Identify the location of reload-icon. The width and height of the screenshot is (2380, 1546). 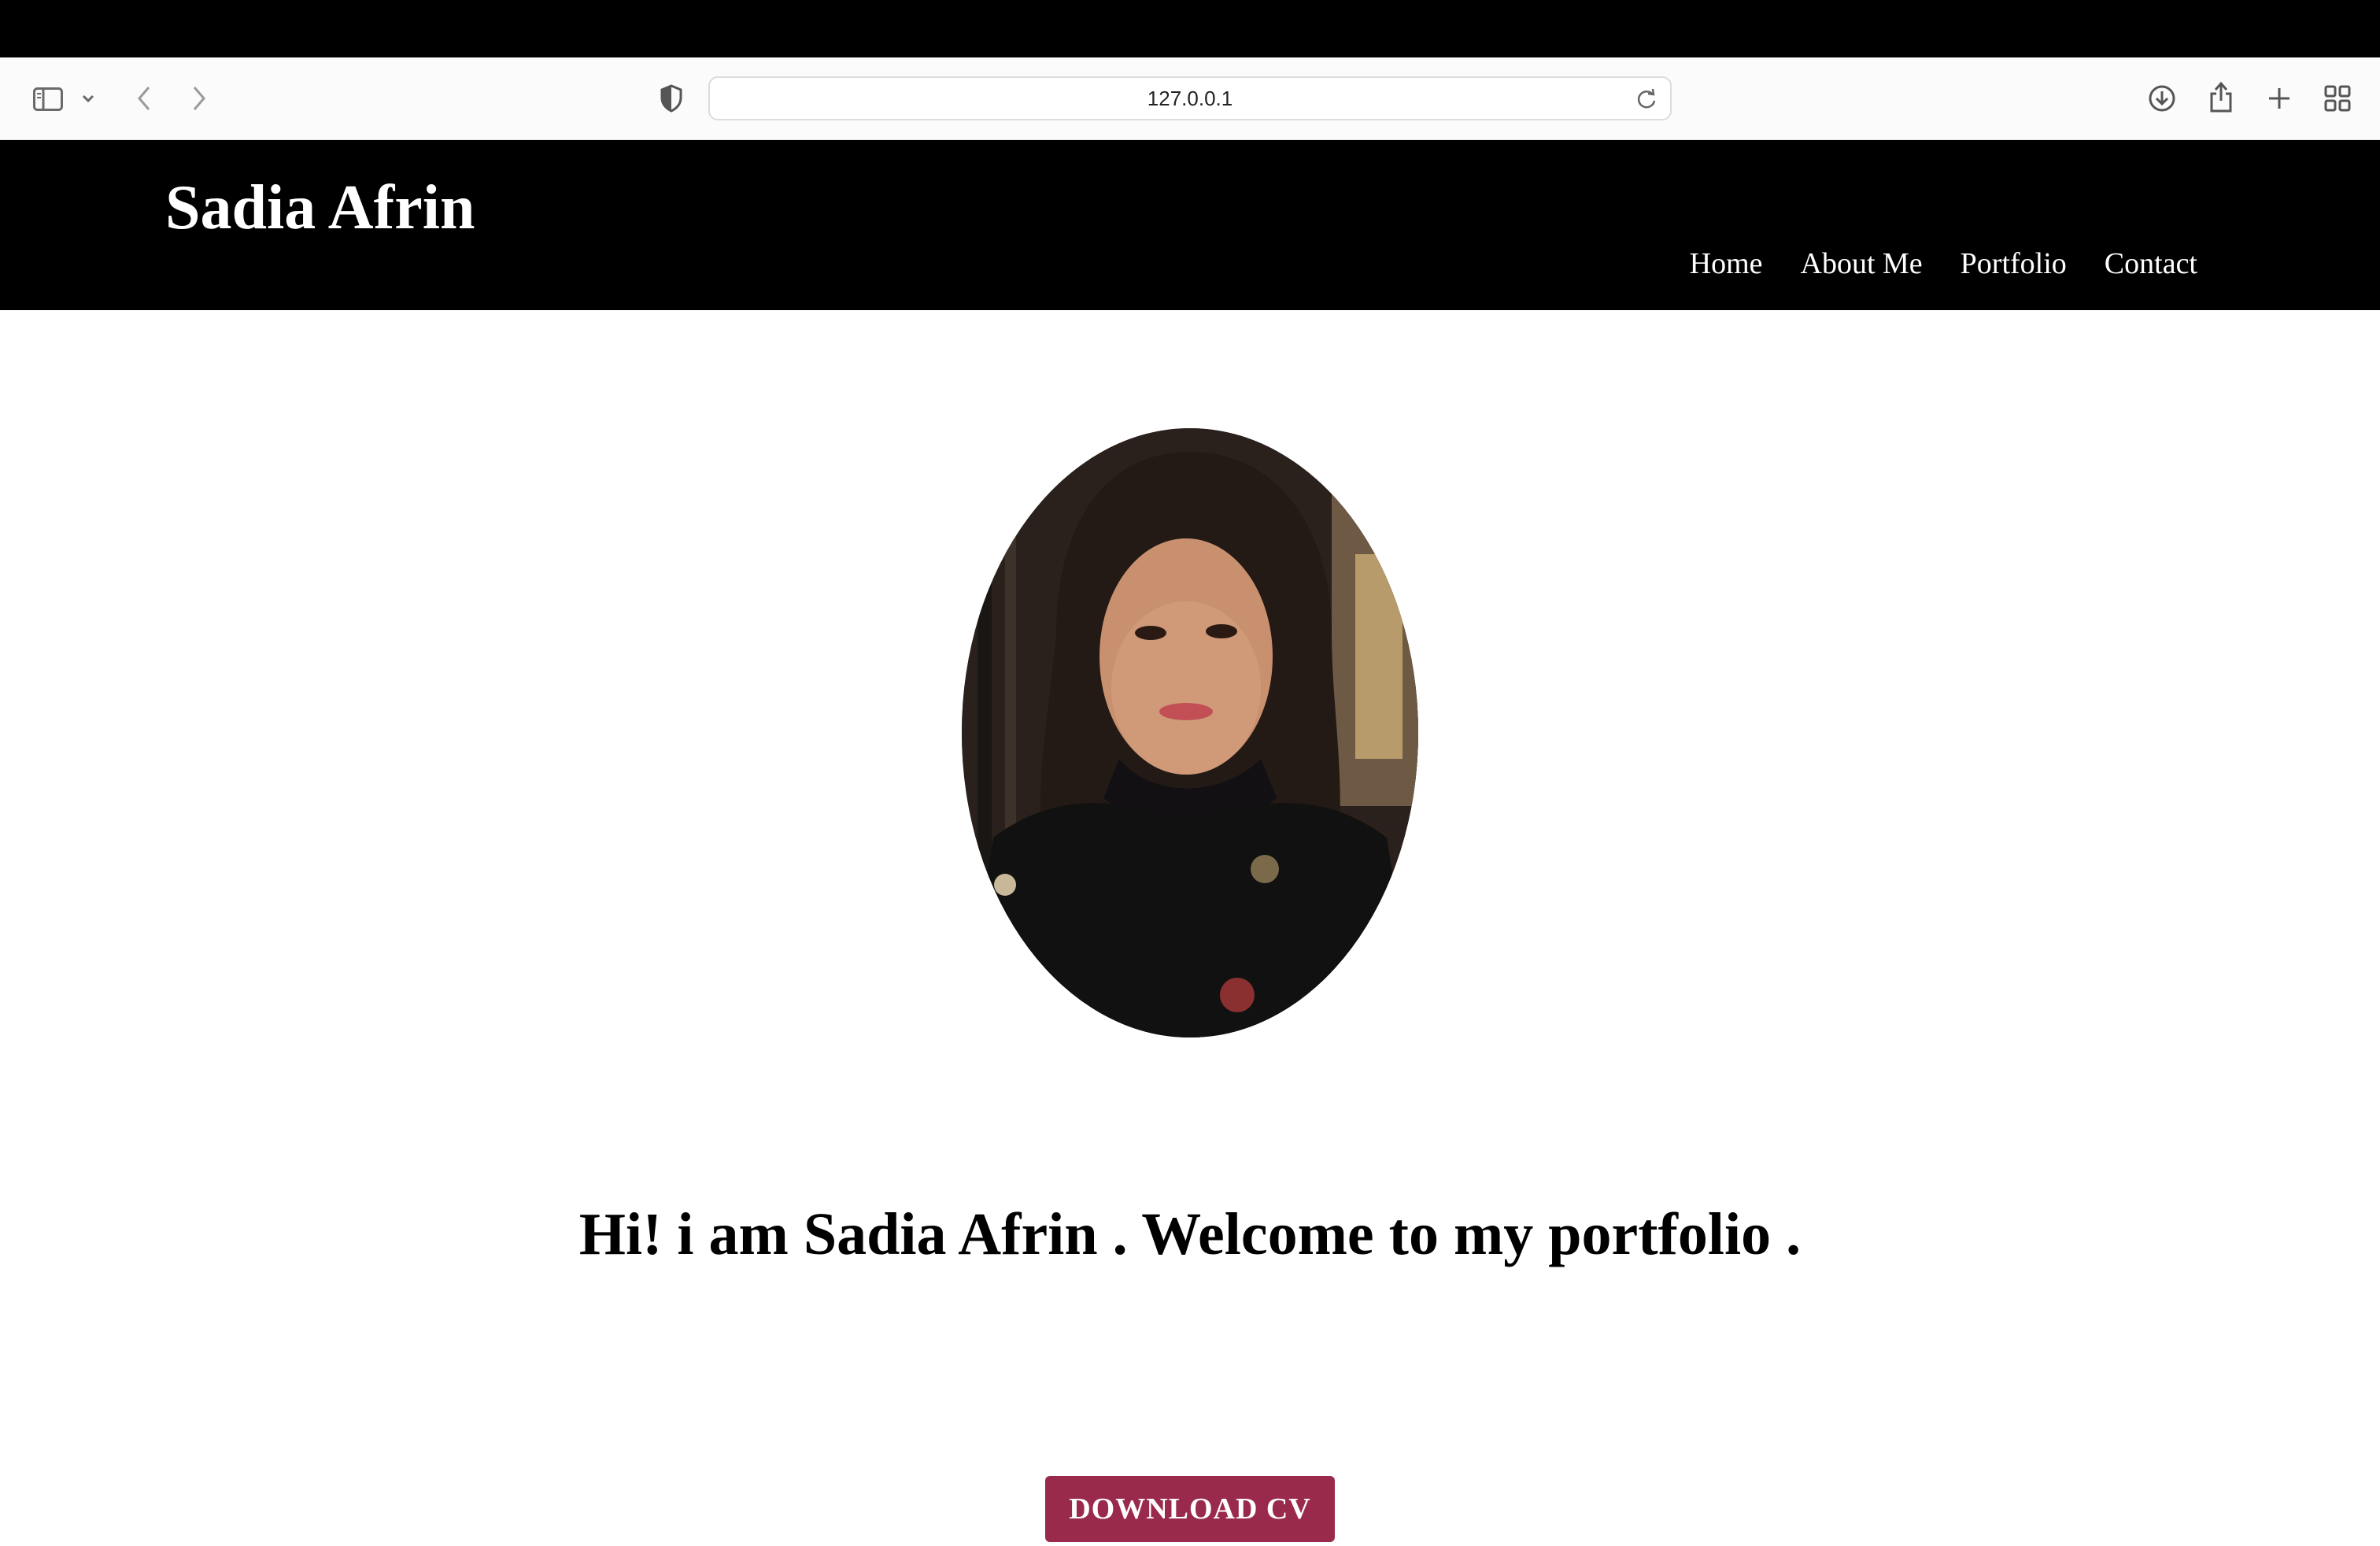
(1646, 102).